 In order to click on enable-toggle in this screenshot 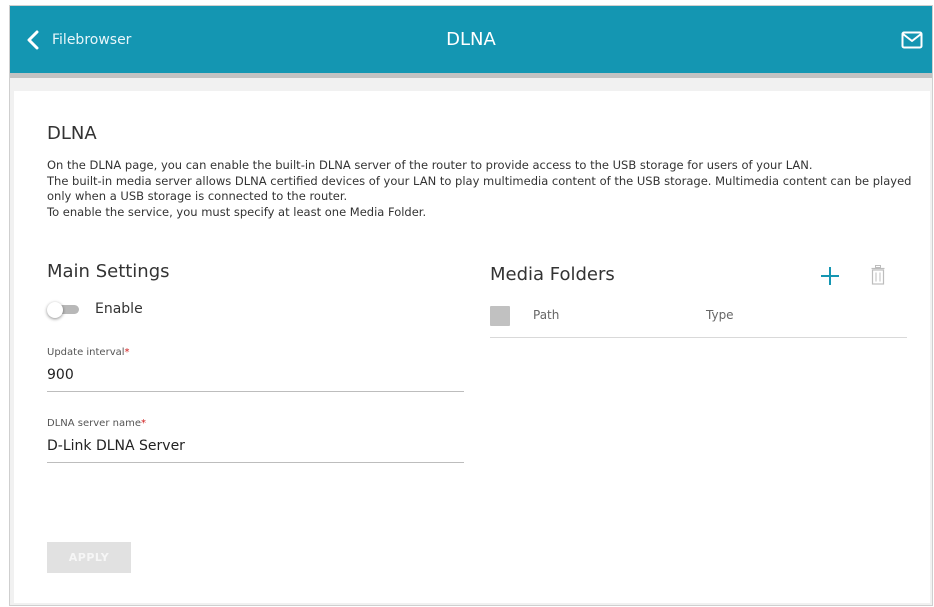, I will do `click(64, 310)`.